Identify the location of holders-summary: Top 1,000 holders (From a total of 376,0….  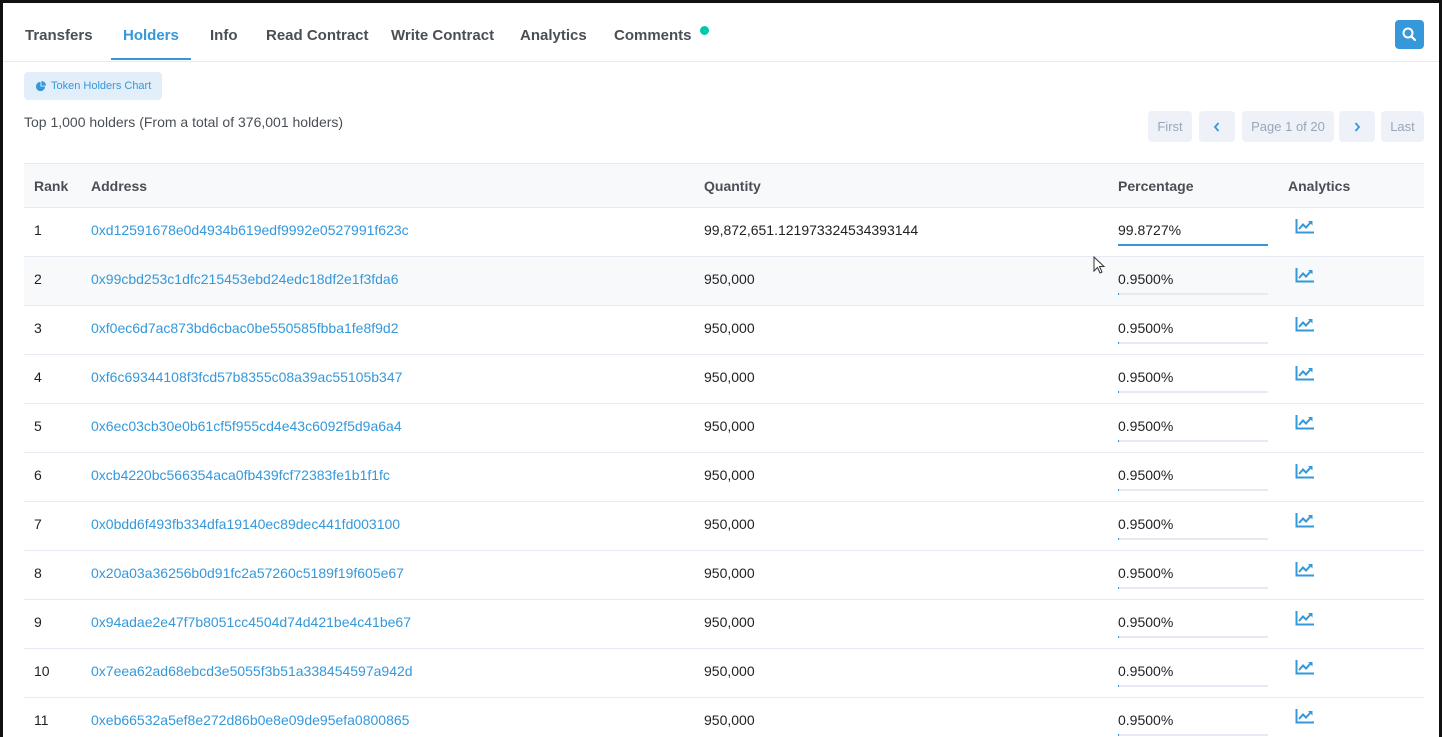
(184, 122).